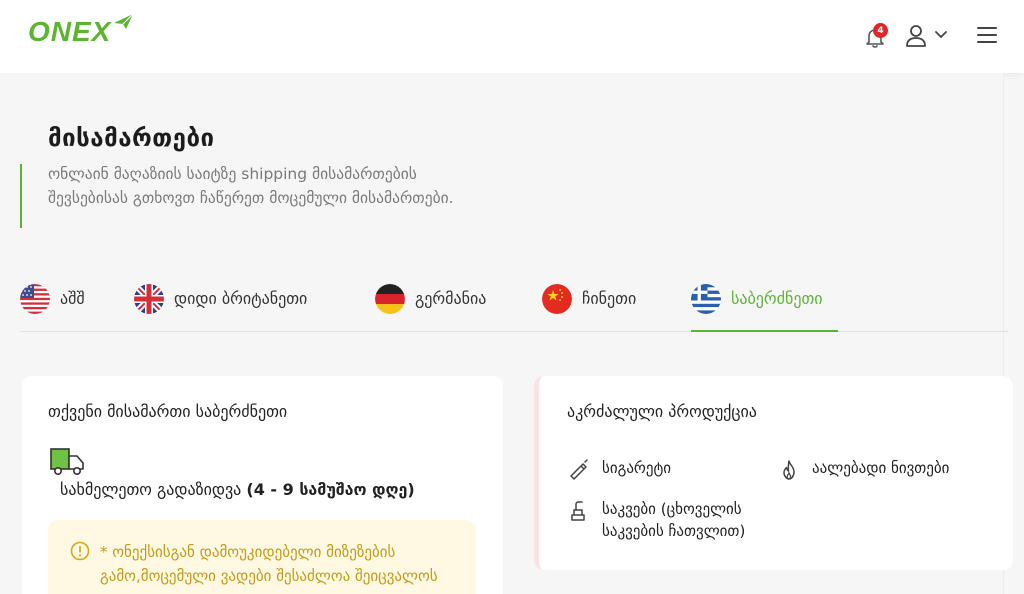 This screenshot has height=594, width=1024. Describe the element at coordinates (35, 299) in the screenshot. I see `usa-flag-icon` at that location.